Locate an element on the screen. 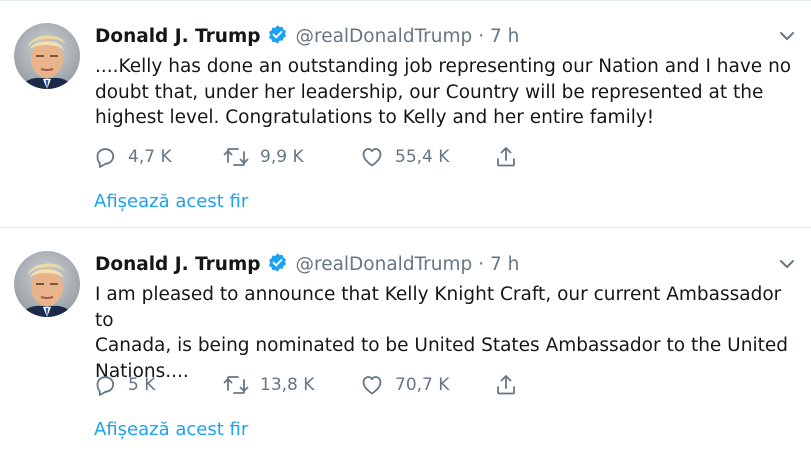 Image resolution: width=811 pixels, height=454 pixels. like-button: 70,7 K is located at coordinates (404, 385).